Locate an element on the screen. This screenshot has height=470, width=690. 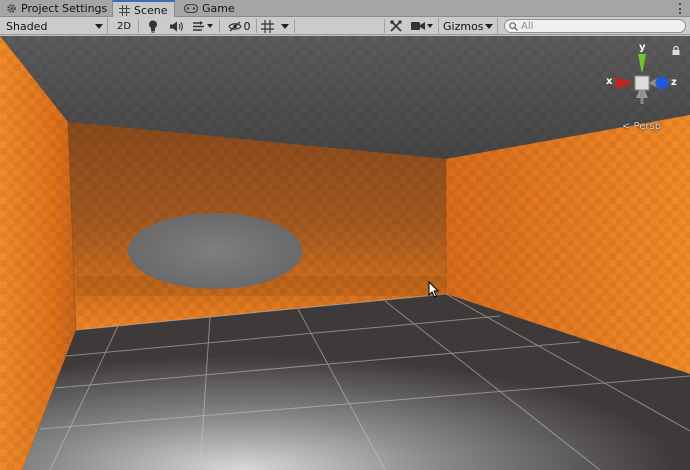
search-icon is located at coordinates (513, 26).